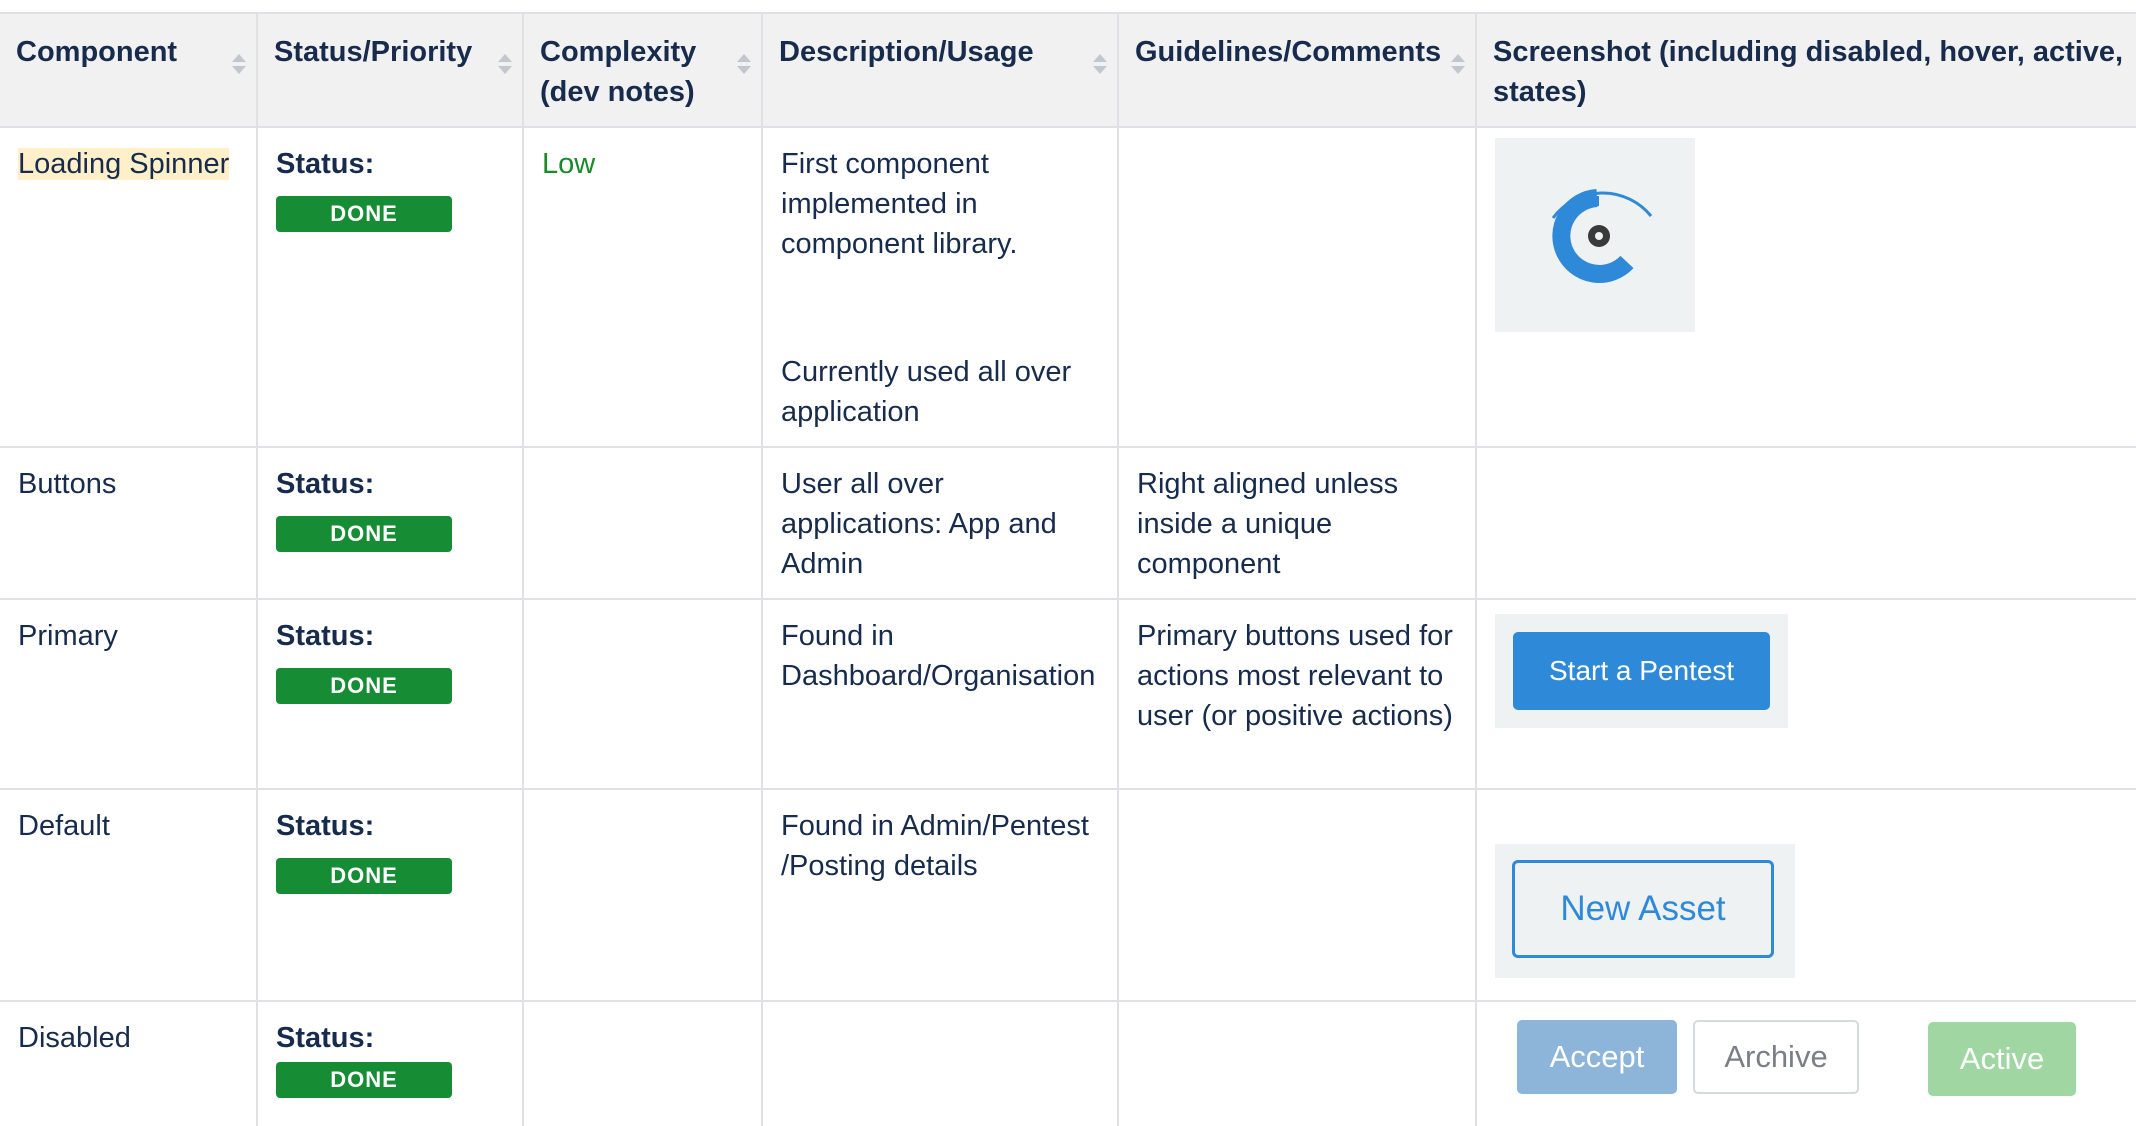 Image resolution: width=2136 pixels, height=1126 pixels. What do you see at coordinates (67, 484) in the screenshot?
I see `component-name: Buttons` at bounding box center [67, 484].